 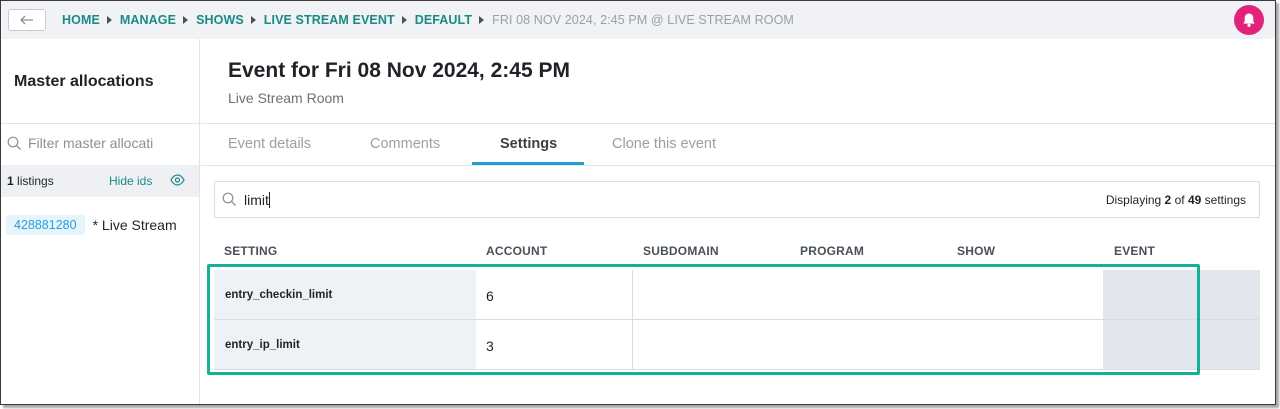 What do you see at coordinates (91, 143) in the screenshot?
I see `filter-placeholder: Filter master allocati` at bounding box center [91, 143].